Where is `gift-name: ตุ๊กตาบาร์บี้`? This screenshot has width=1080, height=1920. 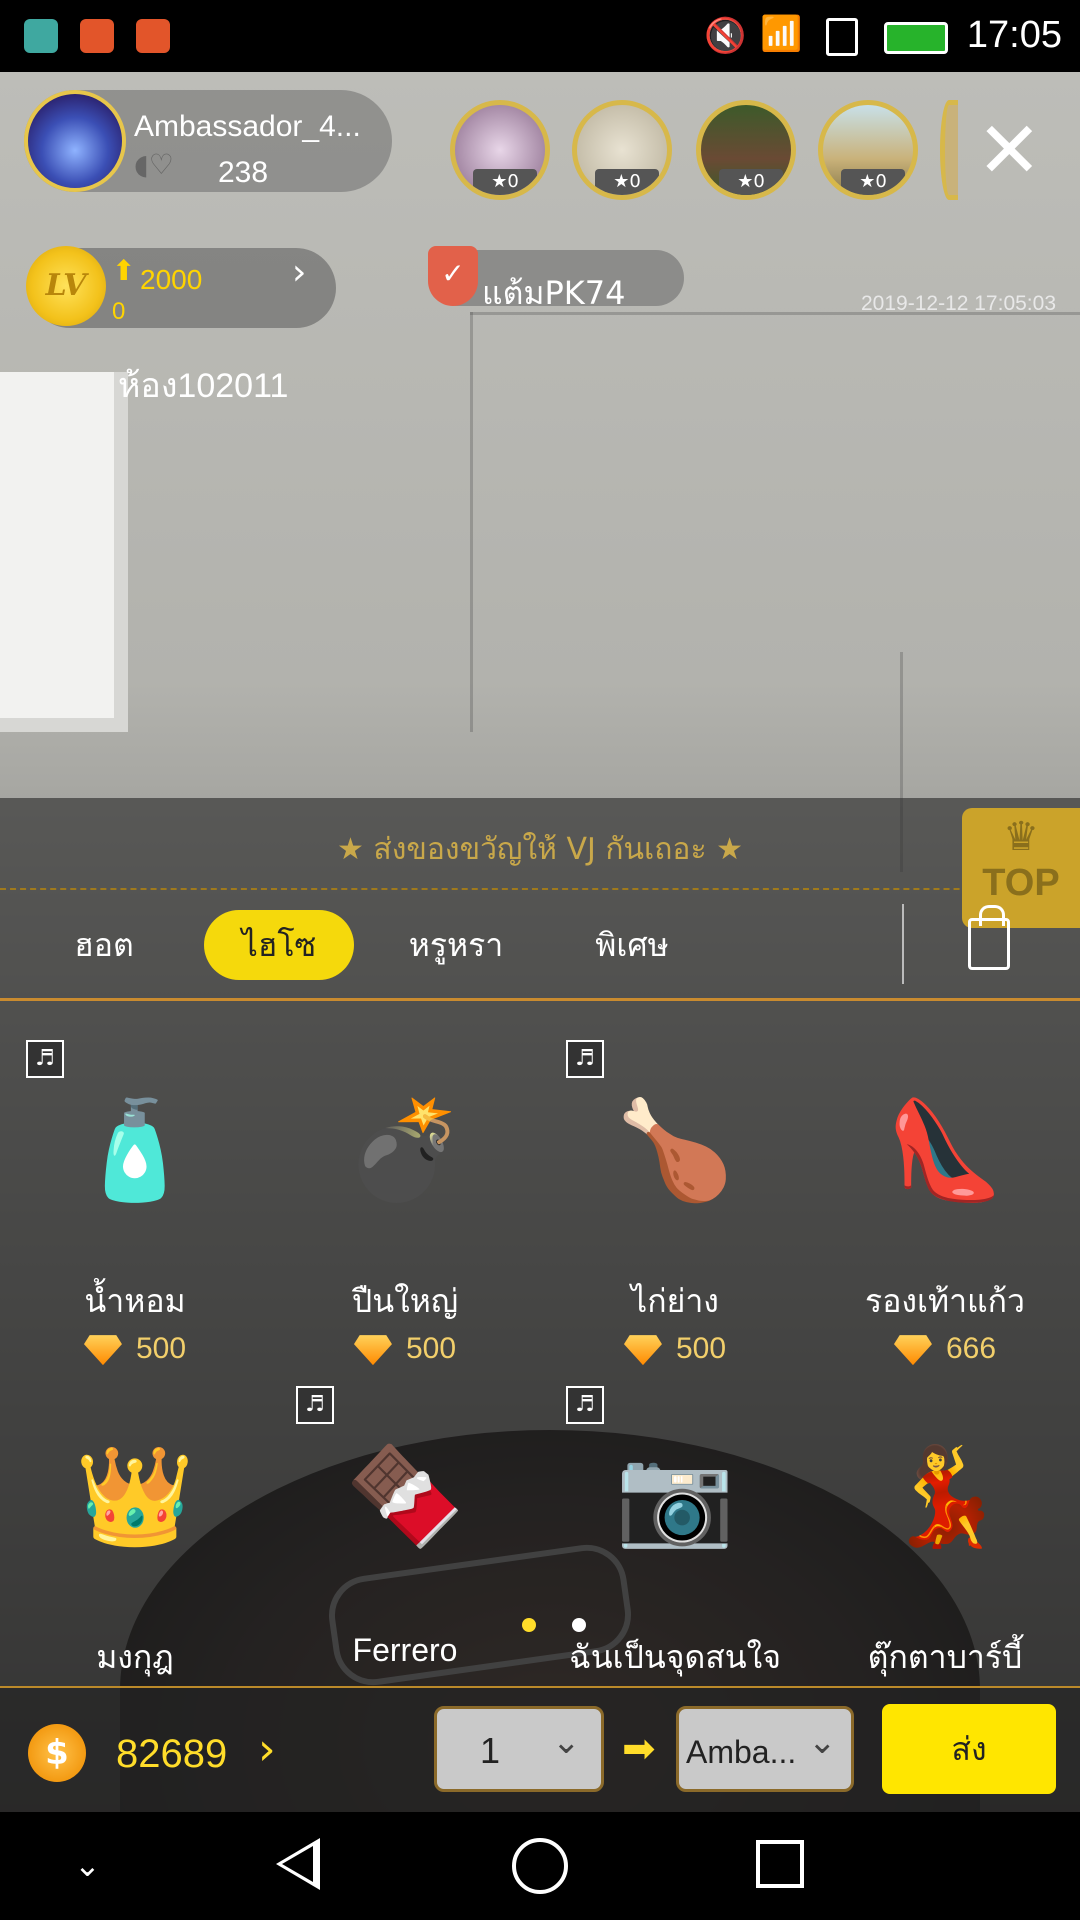 gift-name: ตุ๊กตาบาร์บี้ is located at coordinates (945, 1657).